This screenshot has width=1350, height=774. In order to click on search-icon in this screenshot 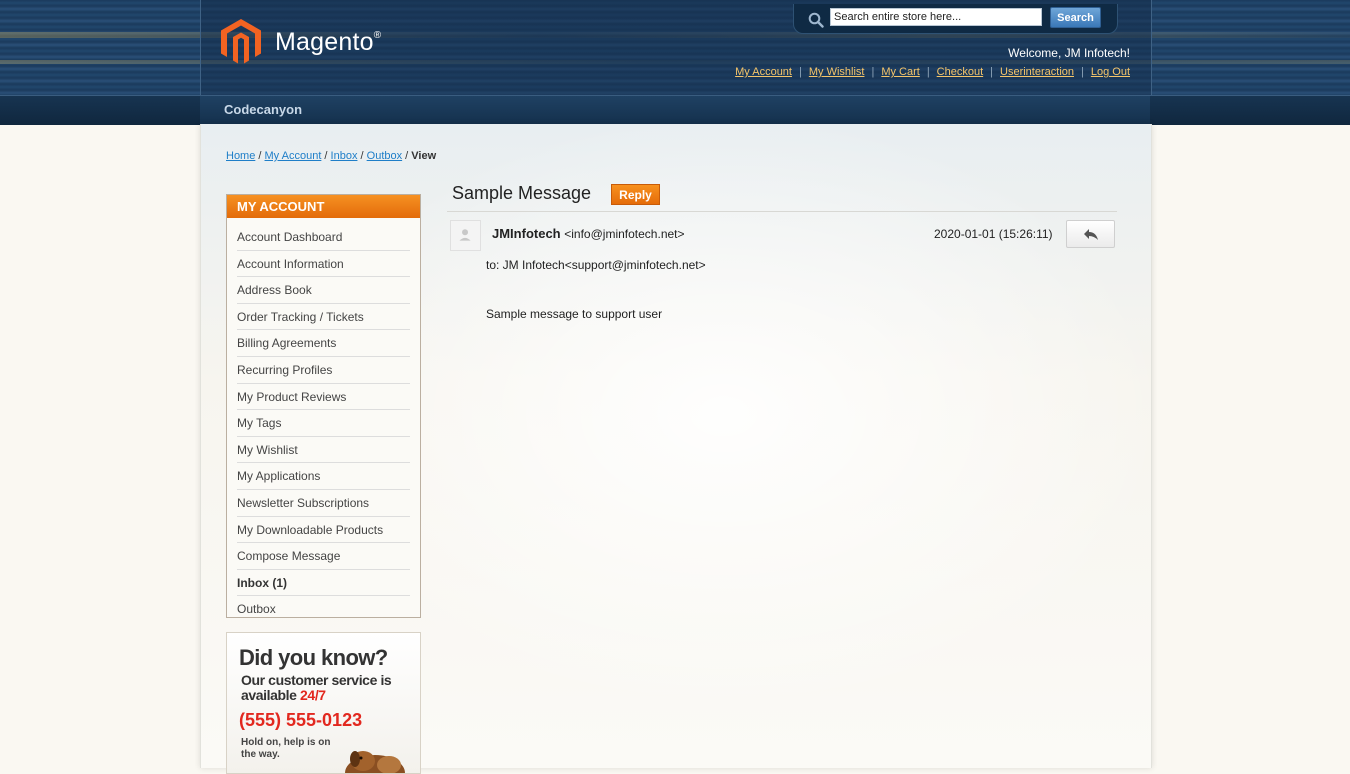, I will do `click(816, 20)`.